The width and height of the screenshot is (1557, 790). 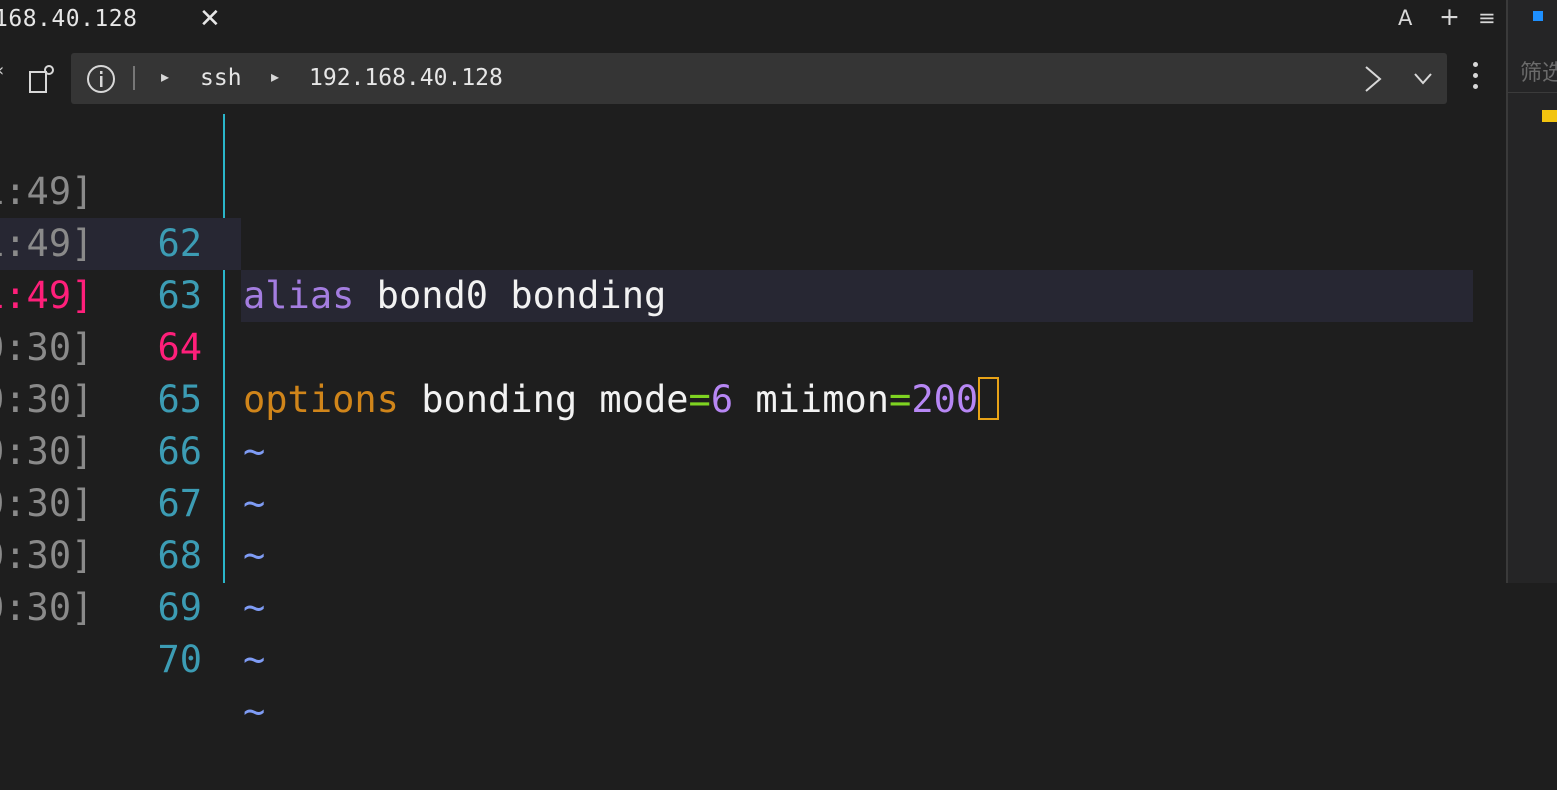 I want to click on timestamp: 0:30], so click(x=47, y=607).